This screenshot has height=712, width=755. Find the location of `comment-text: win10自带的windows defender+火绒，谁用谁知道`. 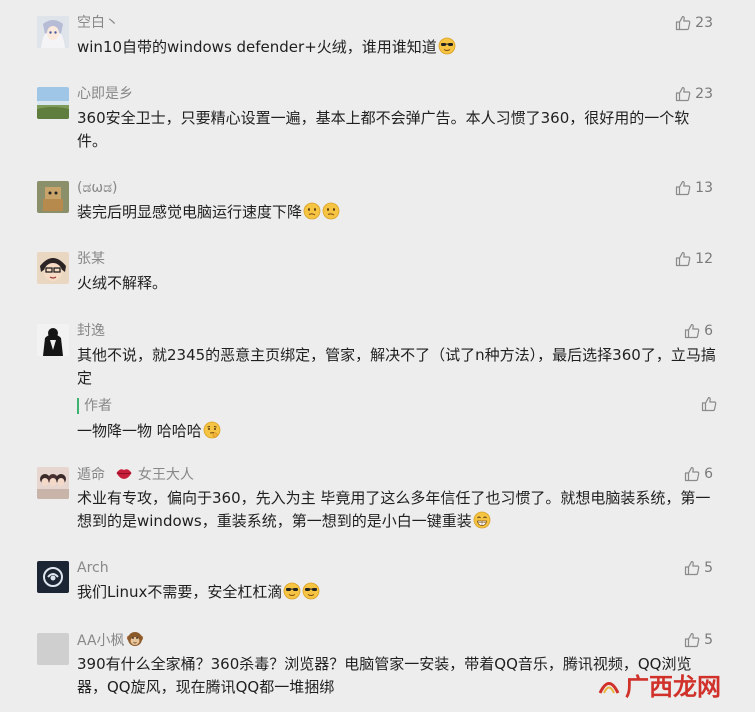

comment-text: win10自带的windows defender+火绒，谁用谁知道 is located at coordinates (397, 47).